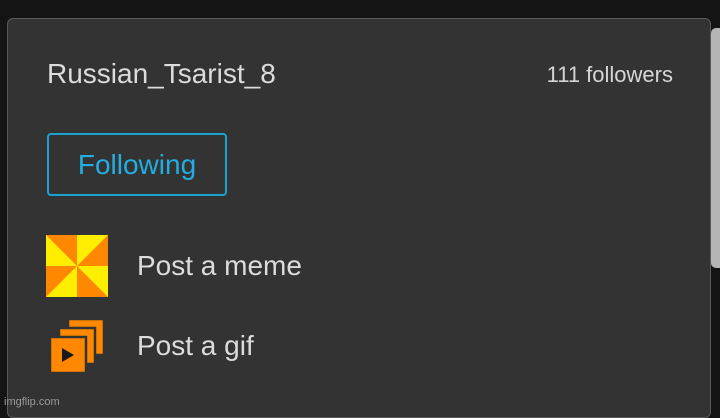 The image size is (720, 418). Describe the element at coordinates (137, 164) in the screenshot. I see `following-button: Following` at that location.